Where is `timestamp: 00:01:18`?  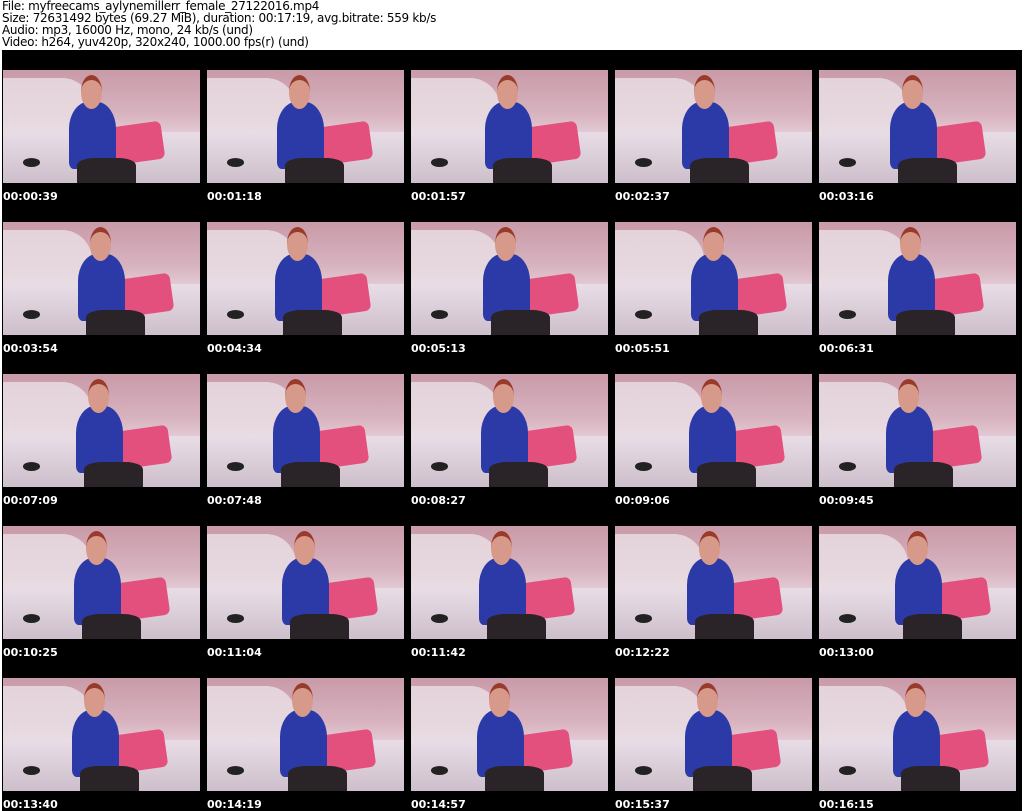 timestamp: 00:01:18 is located at coordinates (234, 196).